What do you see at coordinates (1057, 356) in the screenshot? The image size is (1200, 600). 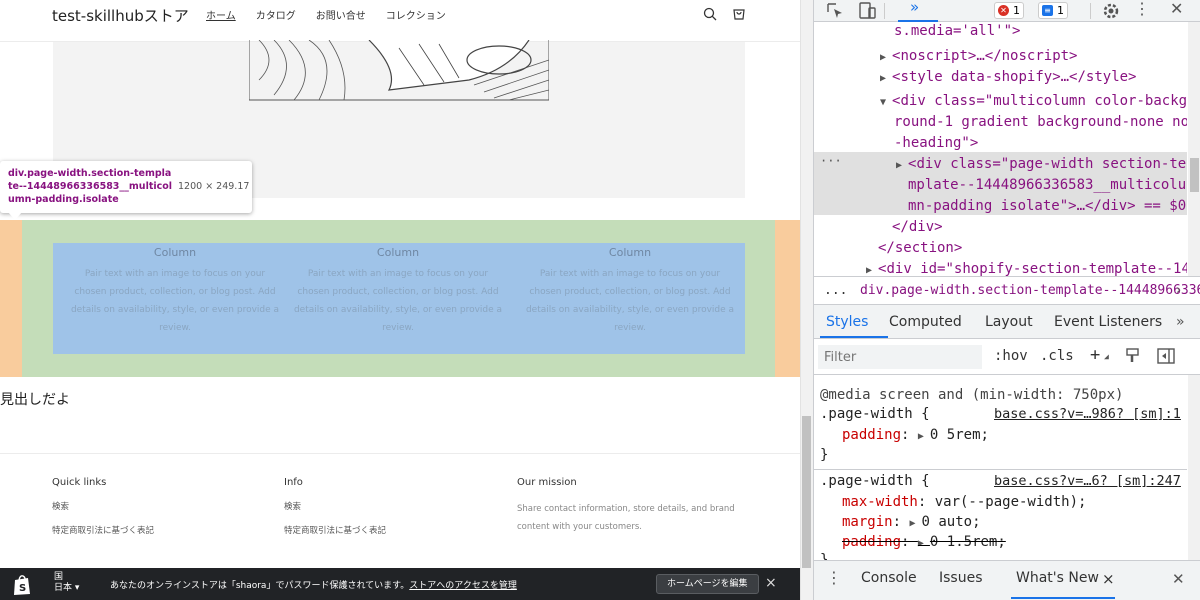 I see `class-toggle-button: .cls` at bounding box center [1057, 356].